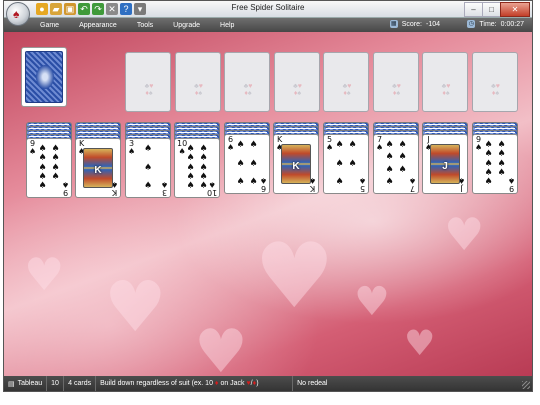 Image resolution: width=540 pixels, height=405 pixels. I want to click on card-pips: ♠ ♠ ♠ ♠ ♠ ♠, so click(247, 163).